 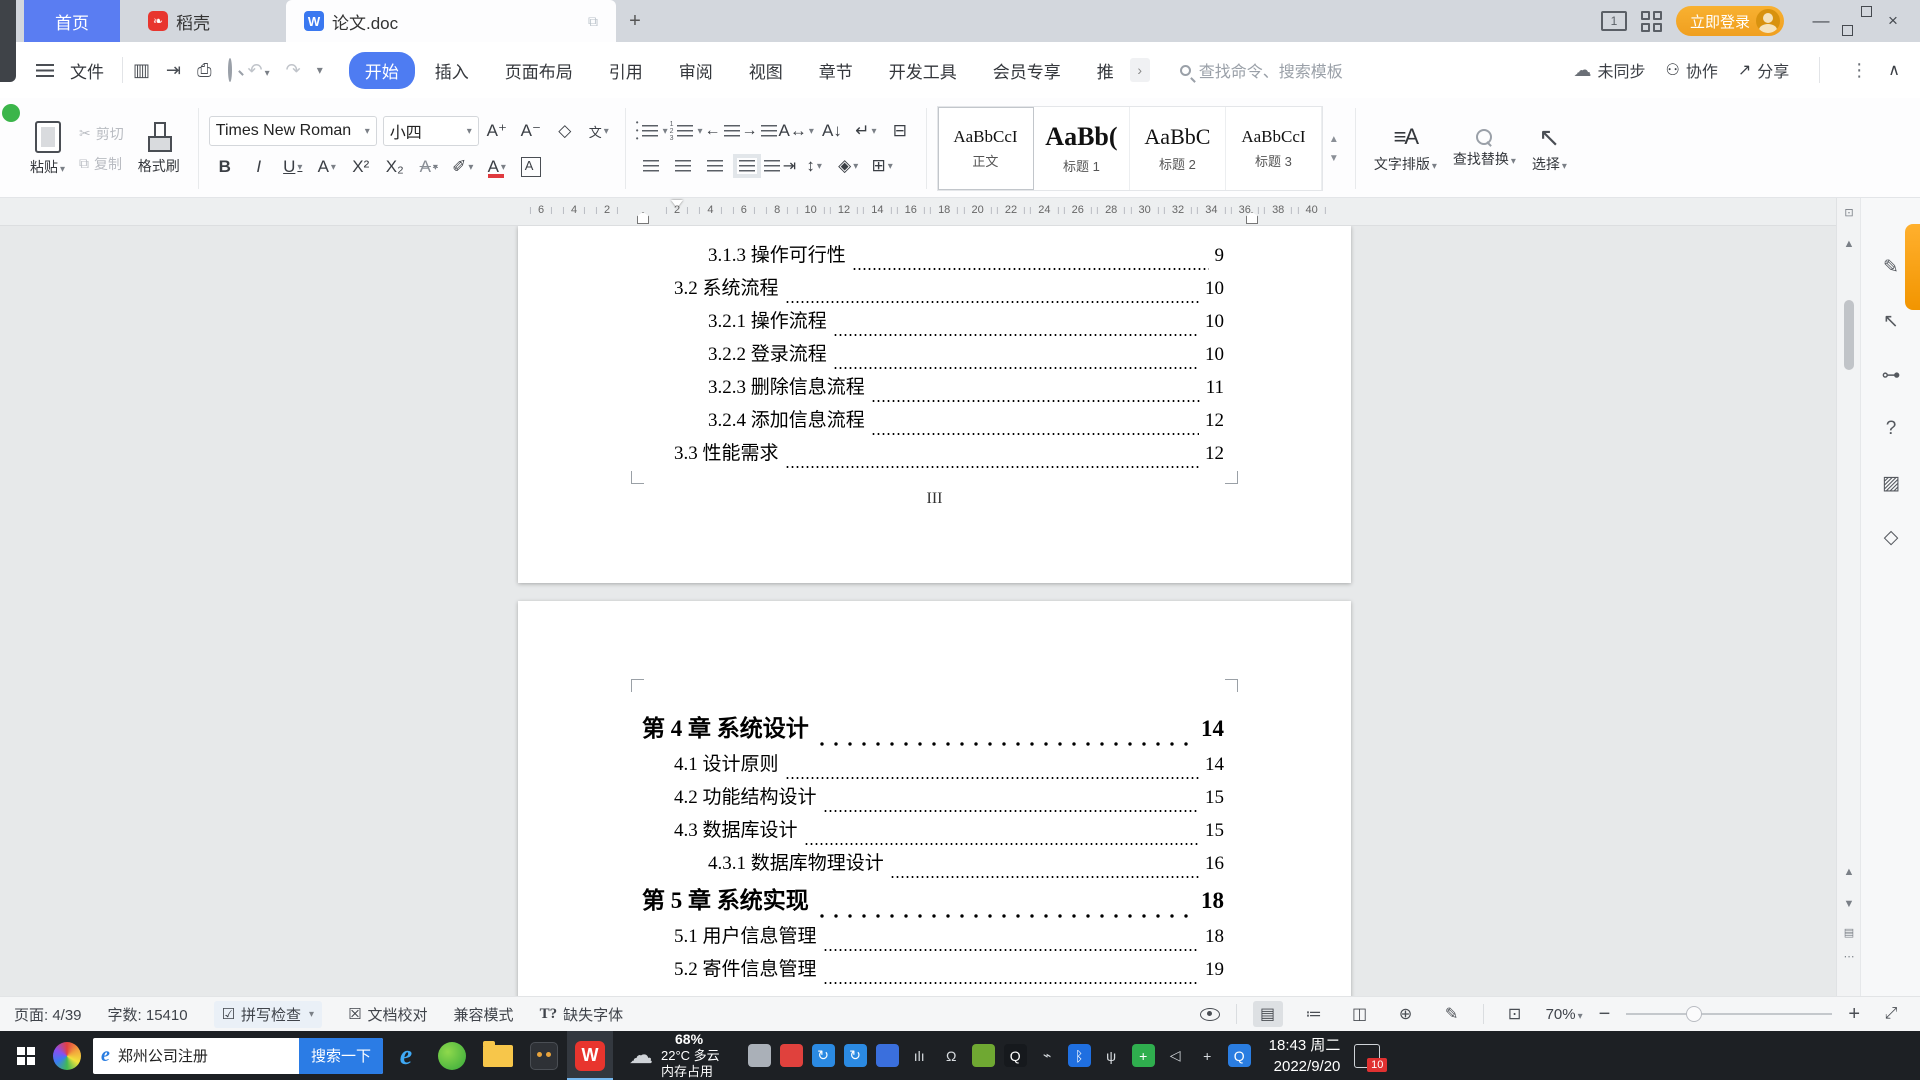 What do you see at coordinates (696, 70) in the screenshot?
I see `menu-tab-审阅: 审阅` at bounding box center [696, 70].